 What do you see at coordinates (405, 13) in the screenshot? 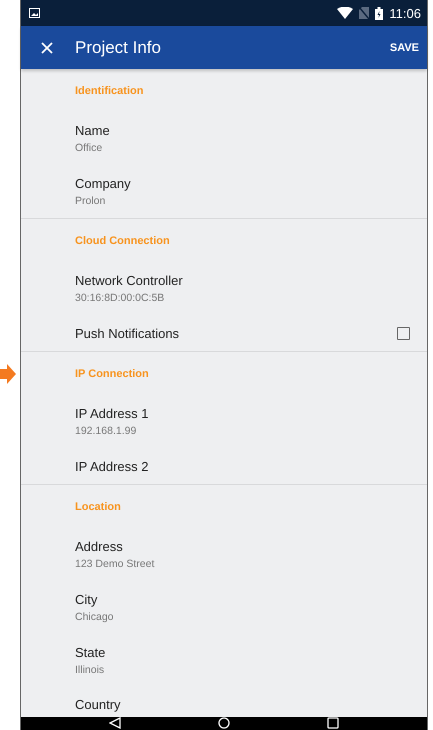
I see `status-time: 11:06` at bounding box center [405, 13].